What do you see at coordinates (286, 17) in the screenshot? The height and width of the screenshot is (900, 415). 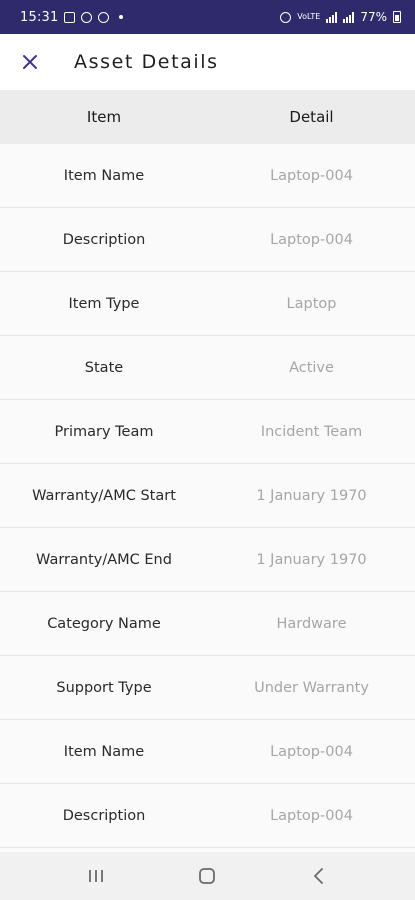 I see `alarm-icon` at bounding box center [286, 17].